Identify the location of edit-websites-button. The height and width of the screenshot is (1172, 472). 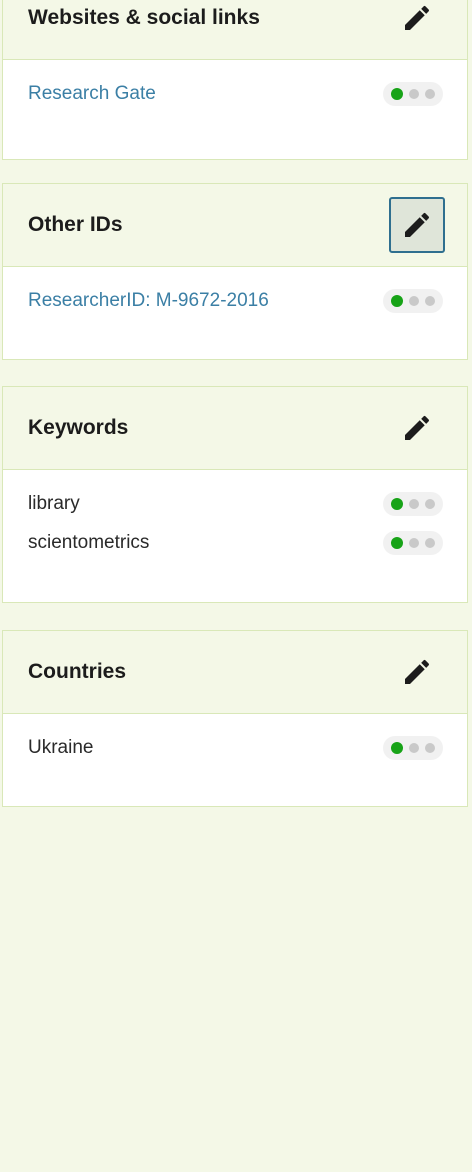
(417, 23).